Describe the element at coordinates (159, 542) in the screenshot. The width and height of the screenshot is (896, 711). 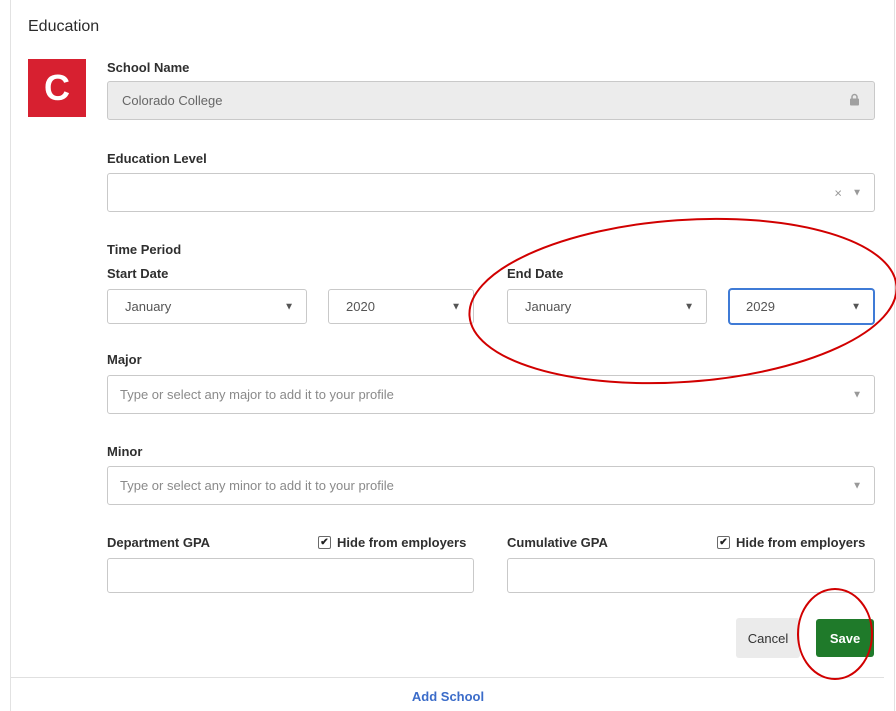
I see `department-gpa-label: Department GPA` at that location.